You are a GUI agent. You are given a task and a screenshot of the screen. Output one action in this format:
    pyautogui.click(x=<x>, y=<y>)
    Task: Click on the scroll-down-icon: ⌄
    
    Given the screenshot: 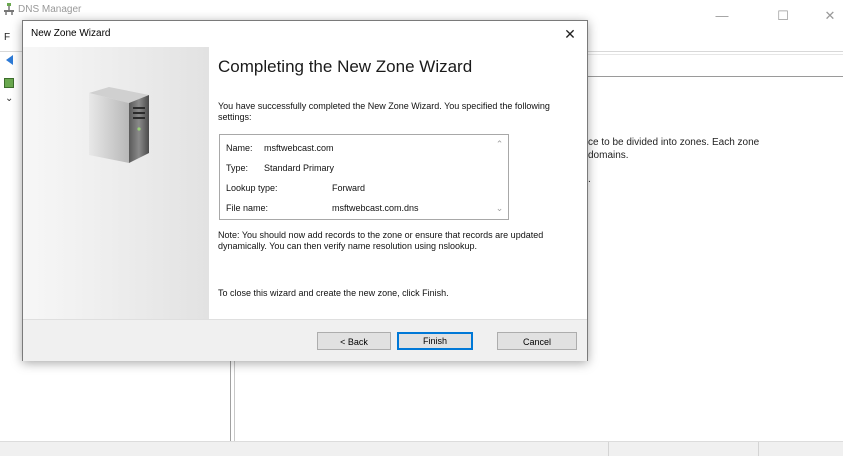 What is the action you would take?
    pyautogui.click(x=499, y=208)
    